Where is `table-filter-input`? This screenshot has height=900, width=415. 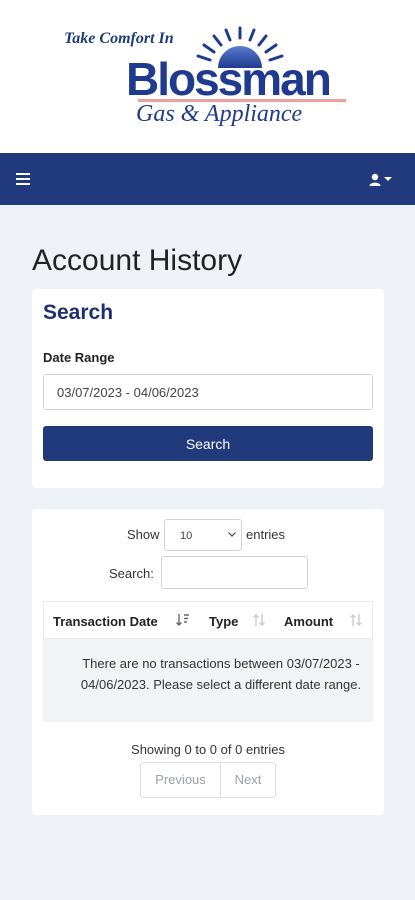 table-filter-input is located at coordinates (234, 572).